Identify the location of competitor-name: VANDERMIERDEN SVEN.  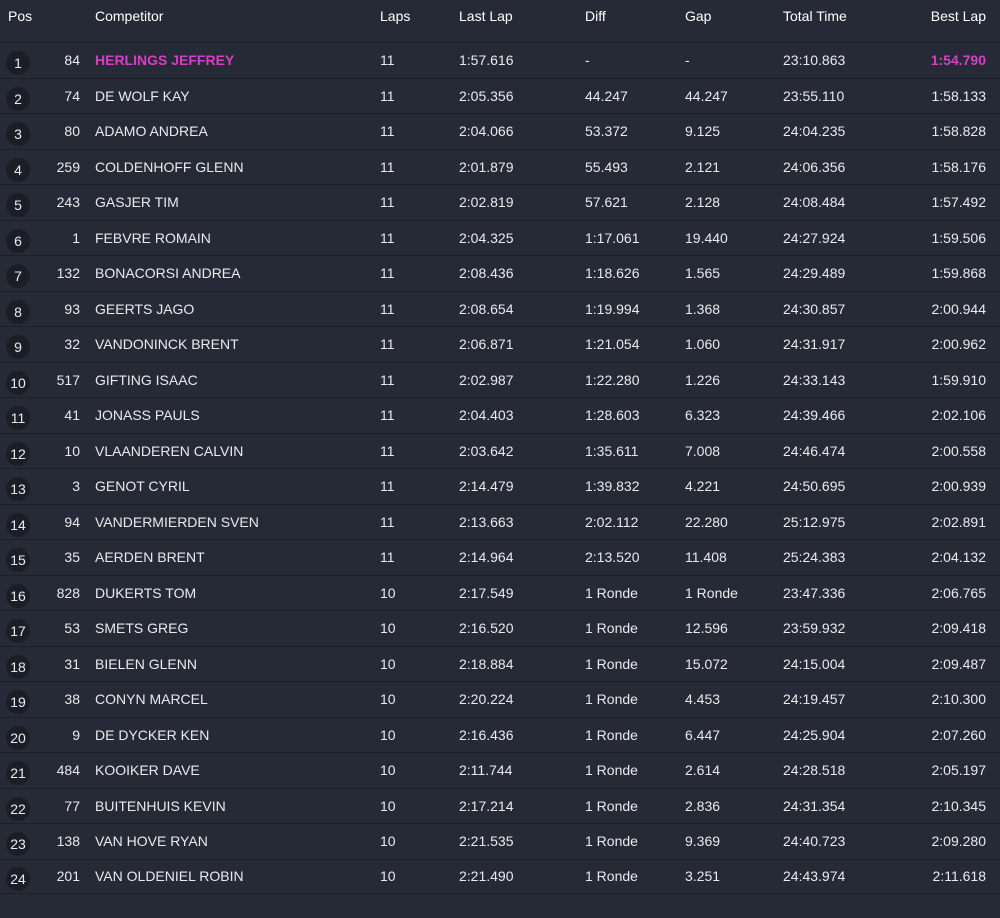
(230, 522).